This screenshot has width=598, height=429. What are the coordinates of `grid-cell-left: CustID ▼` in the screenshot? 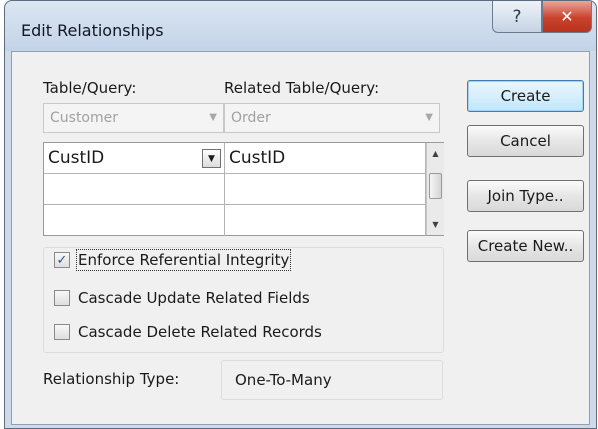 It's located at (134, 158).